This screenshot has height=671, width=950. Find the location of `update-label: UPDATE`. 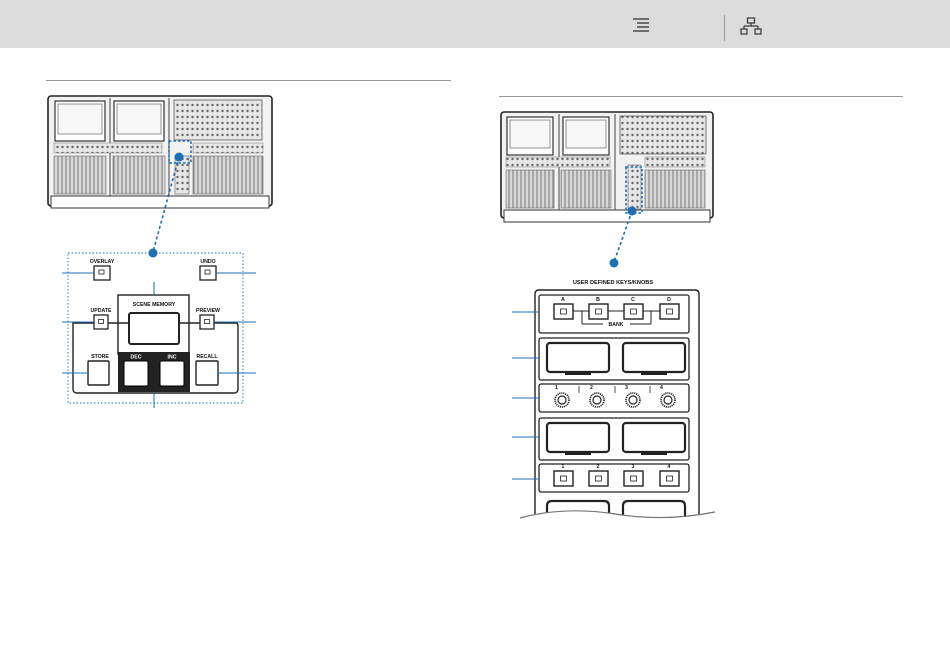

update-label: UPDATE is located at coordinates (101, 311).